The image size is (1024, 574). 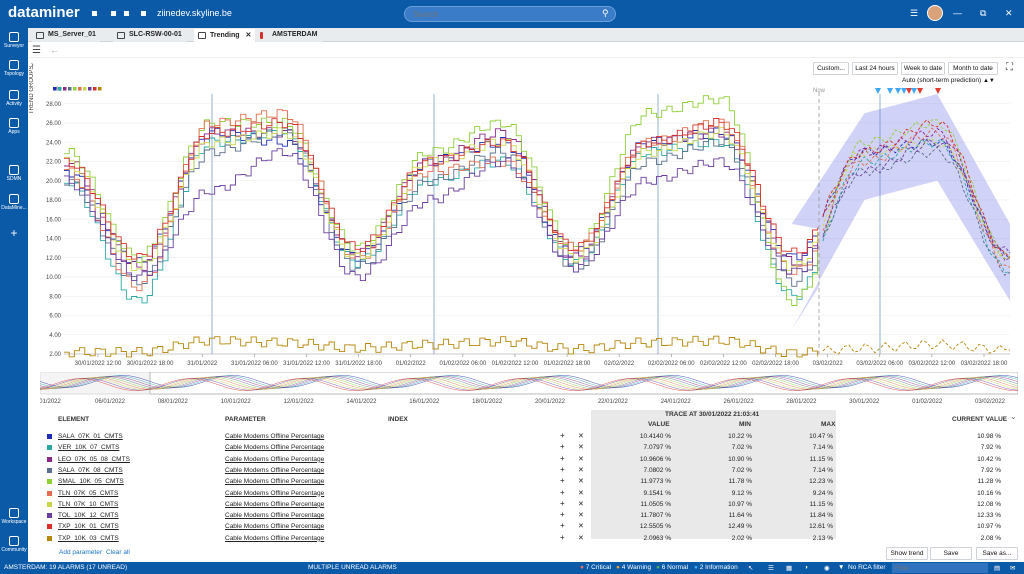 What do you see at coordinates (935, 13) in the screenshot?
I see `avatar` at bounding box center [935, 13].